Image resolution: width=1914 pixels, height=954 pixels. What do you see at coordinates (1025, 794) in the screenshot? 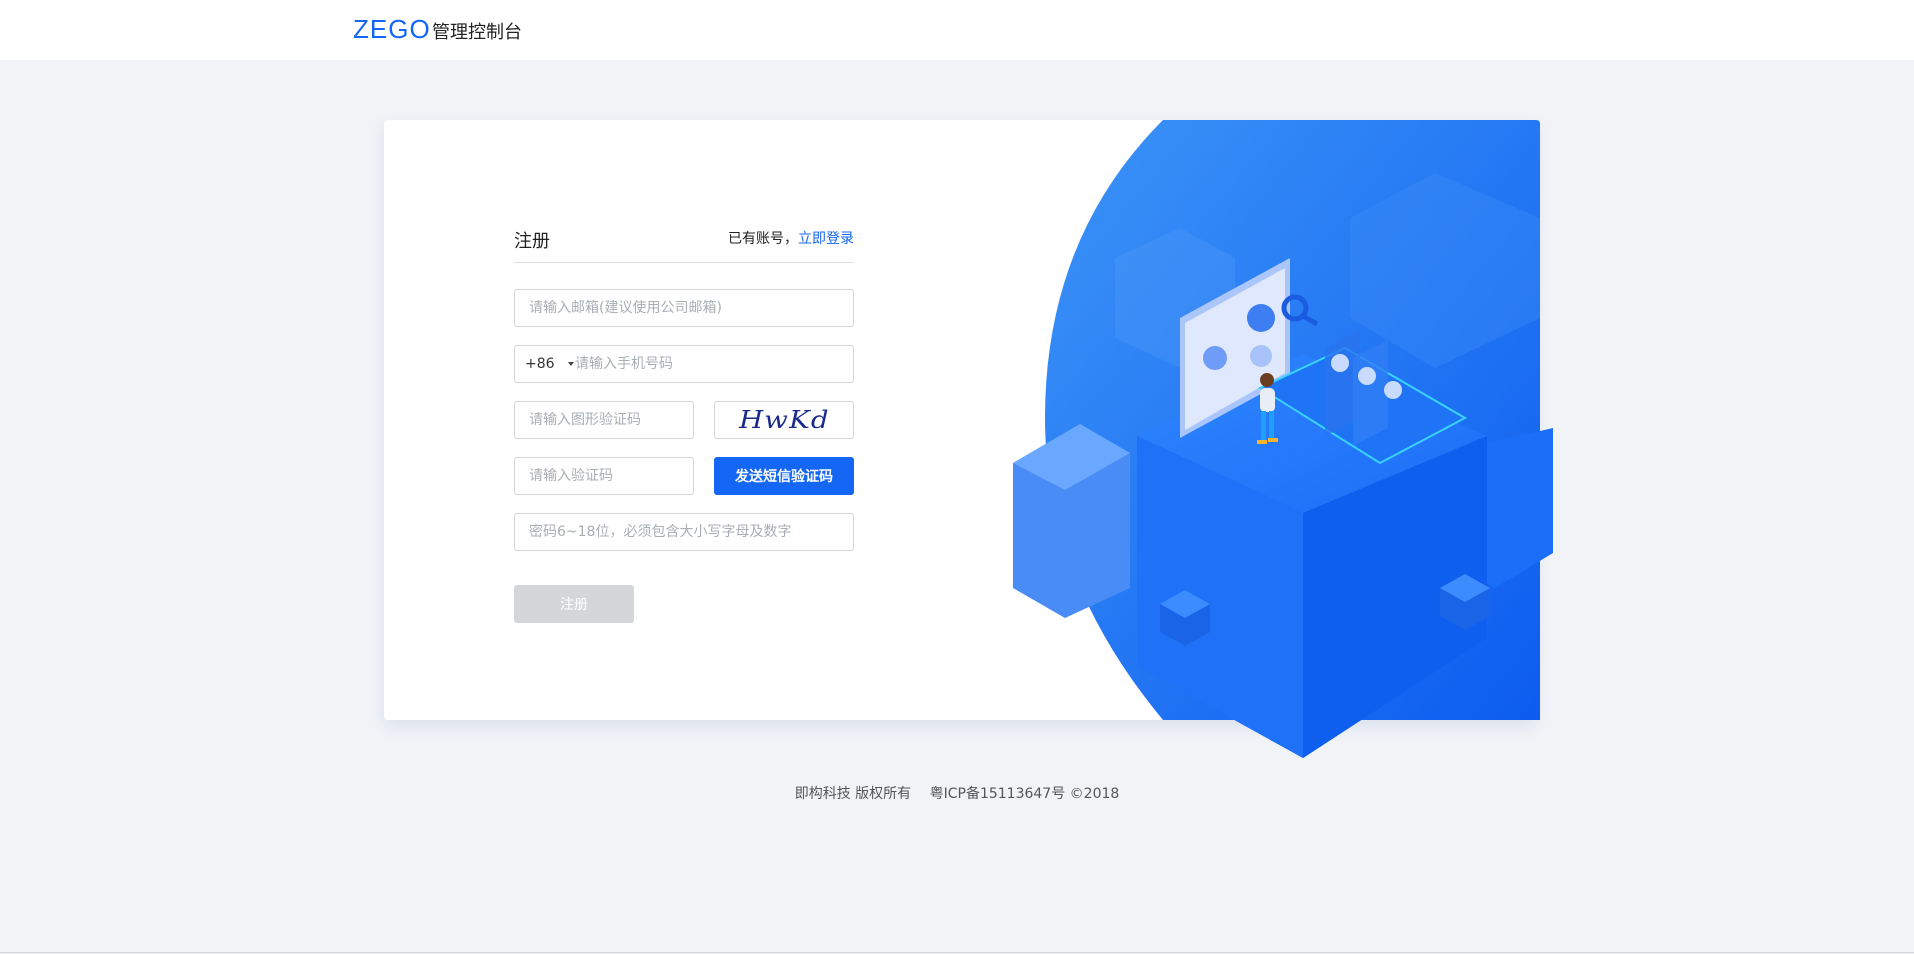
I see `footer-icp: 粤ICP备15113647号 ©2018` at bounding box center [1025, 794].